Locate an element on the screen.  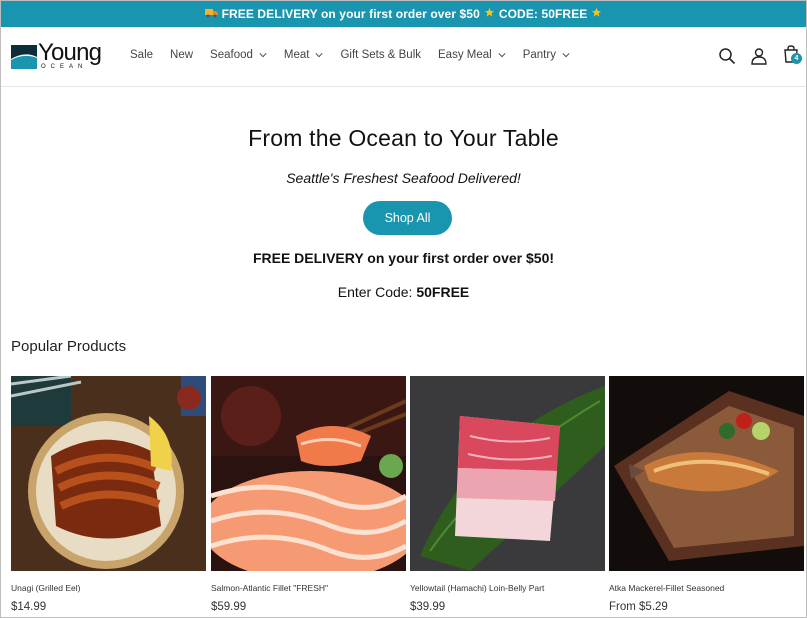
product-name: Salmon-Atlantic Fillet "FRESH" is located at coordinates (308, 588).